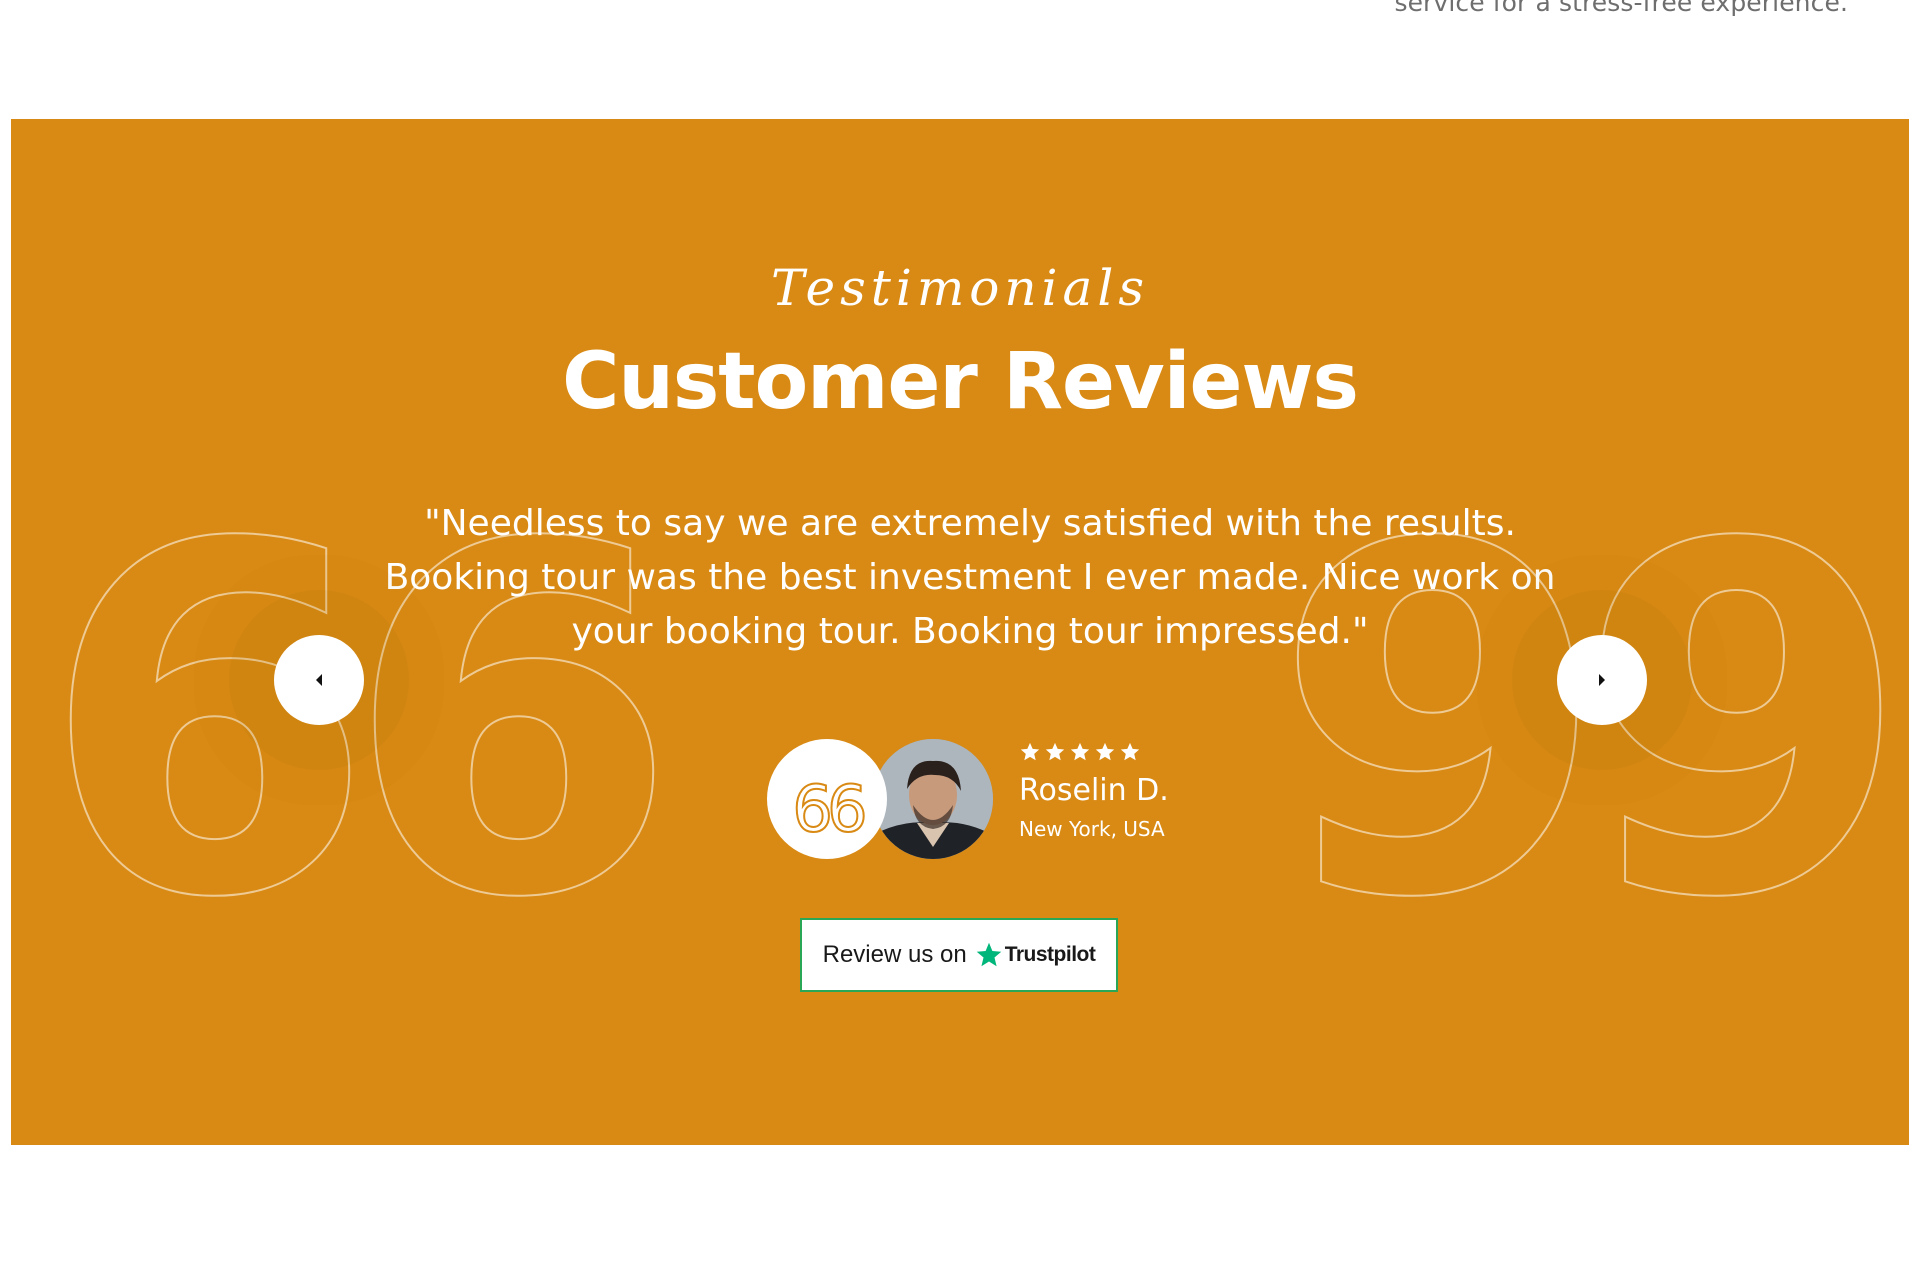 Image resolution: width=1920 pixels, height=1280 pixels. I want to click on trustpilot-logo: Trustpilot, so click(1035, 955).